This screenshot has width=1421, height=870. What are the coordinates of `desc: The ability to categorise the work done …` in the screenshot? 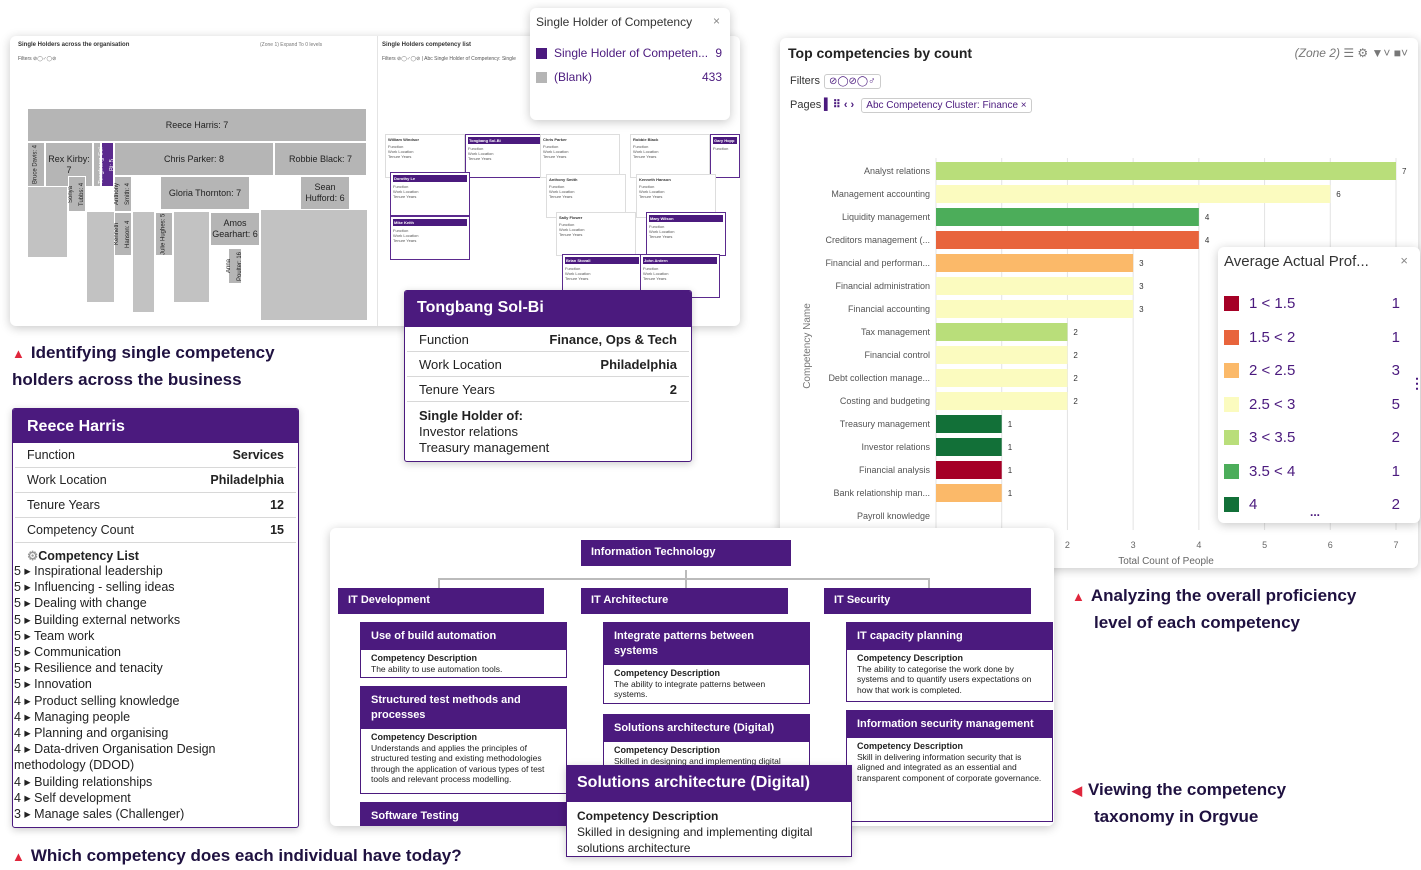 It's located at (944, 679).